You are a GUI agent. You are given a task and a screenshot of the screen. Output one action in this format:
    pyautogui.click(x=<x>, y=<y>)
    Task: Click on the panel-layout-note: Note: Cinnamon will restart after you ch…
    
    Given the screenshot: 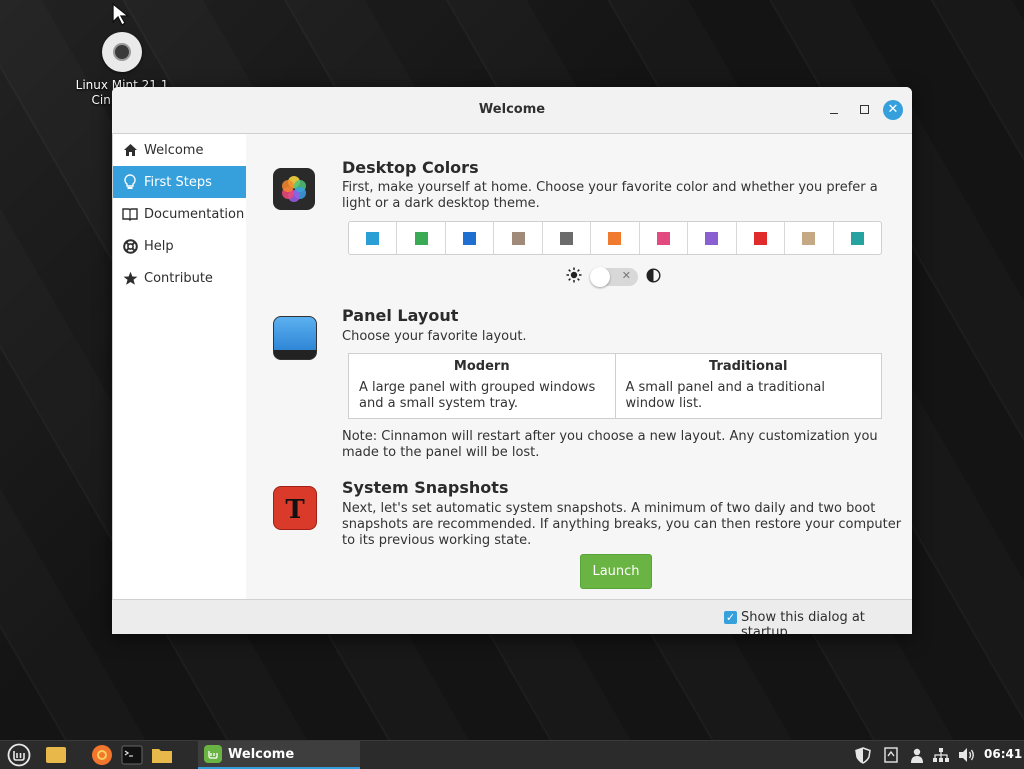 What is the action you would take?
    pyautogui.click(x=610, y=444)
    